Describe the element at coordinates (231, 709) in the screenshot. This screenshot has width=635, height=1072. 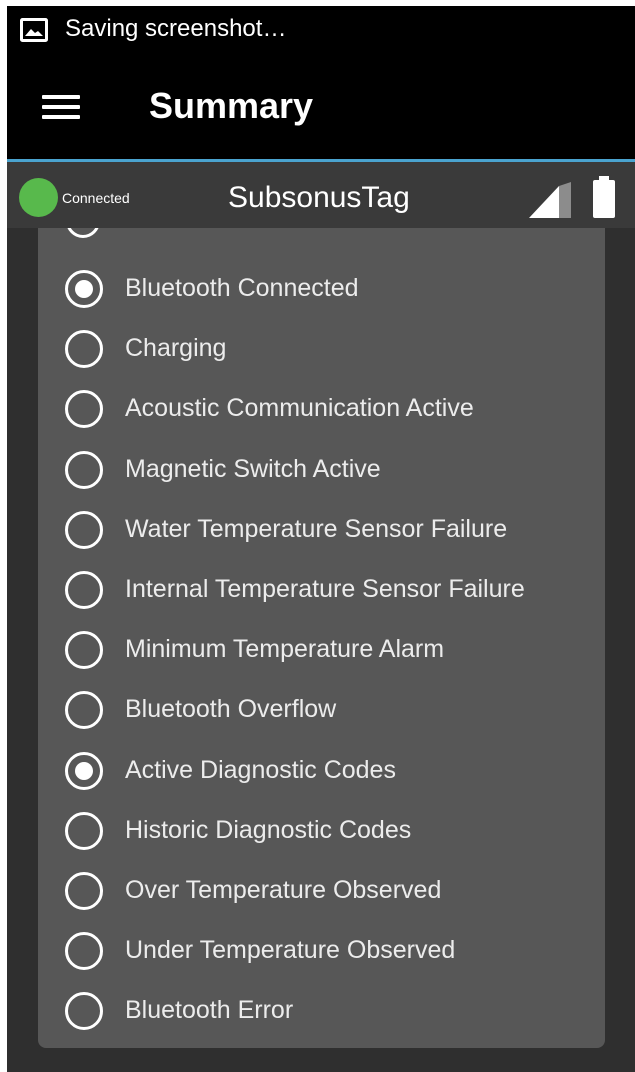
I see `status-list-item-label: Bluetooth Overflow` at that location.